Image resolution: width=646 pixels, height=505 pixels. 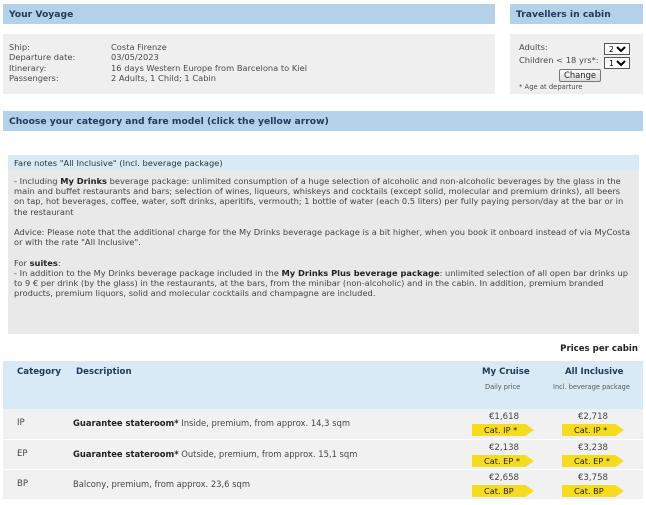 What do you see at coordinates (22, 262) in the screenshot?
I see `fare-text: For` at bounding box center [22, 262].